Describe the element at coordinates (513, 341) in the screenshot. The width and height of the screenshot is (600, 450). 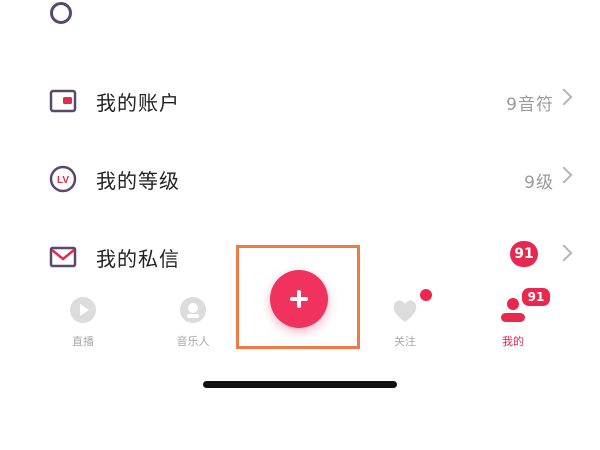
I see `tab-label: 我的` at that location.